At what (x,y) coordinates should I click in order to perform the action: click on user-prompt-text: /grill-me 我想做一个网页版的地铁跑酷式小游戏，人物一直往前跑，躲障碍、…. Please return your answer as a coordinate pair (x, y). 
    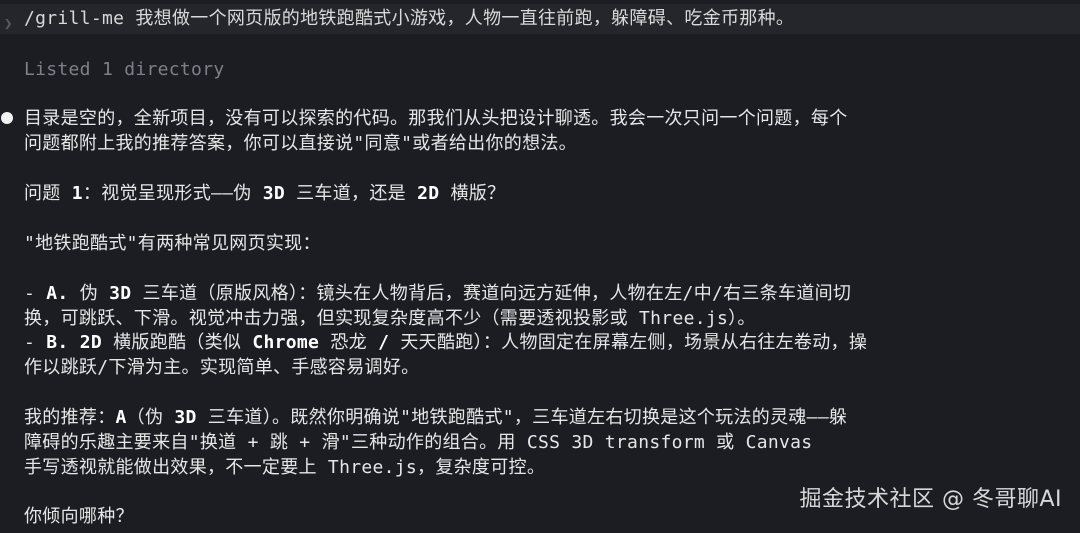
    Looking at the image, I should click on (409, 18).